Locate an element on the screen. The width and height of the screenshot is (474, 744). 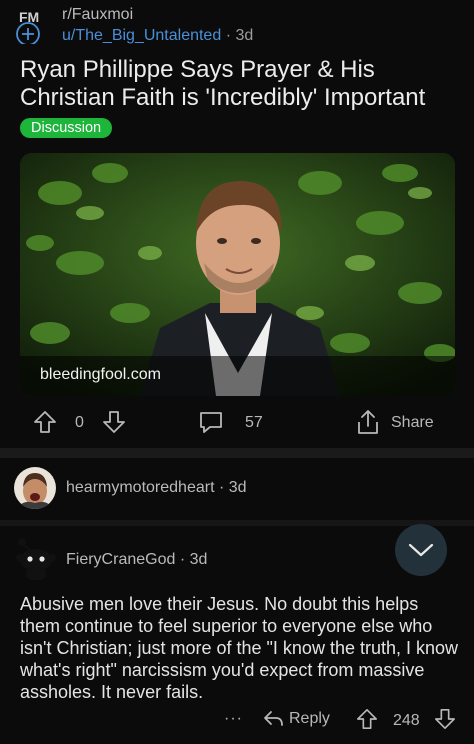
jump-next-comment-button is located at coordinates (421, 550).